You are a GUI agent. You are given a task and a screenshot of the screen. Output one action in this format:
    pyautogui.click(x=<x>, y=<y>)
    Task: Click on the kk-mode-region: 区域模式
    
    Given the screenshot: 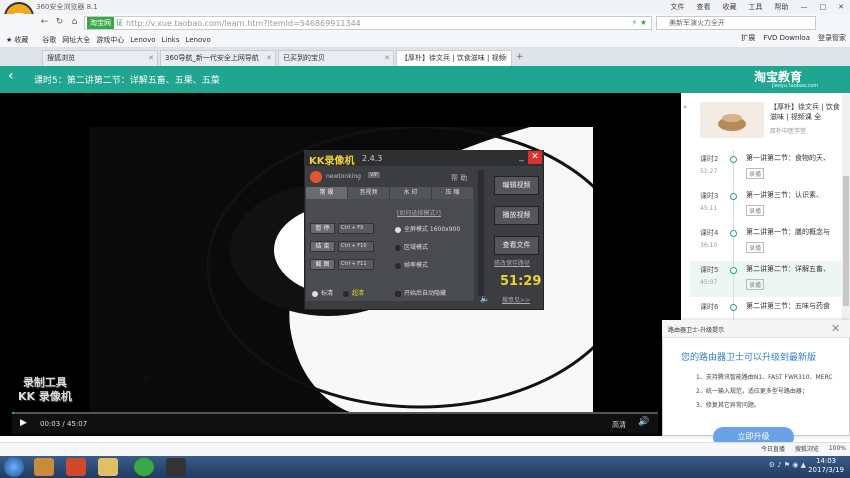 What is the action you would take?
    pyautogui.click(x=411, y=246)
    